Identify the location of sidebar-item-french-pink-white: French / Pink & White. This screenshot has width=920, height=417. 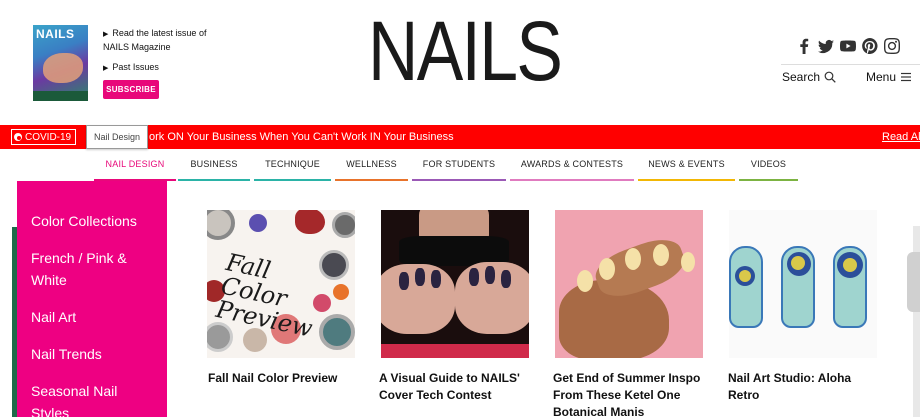
(95, 269).